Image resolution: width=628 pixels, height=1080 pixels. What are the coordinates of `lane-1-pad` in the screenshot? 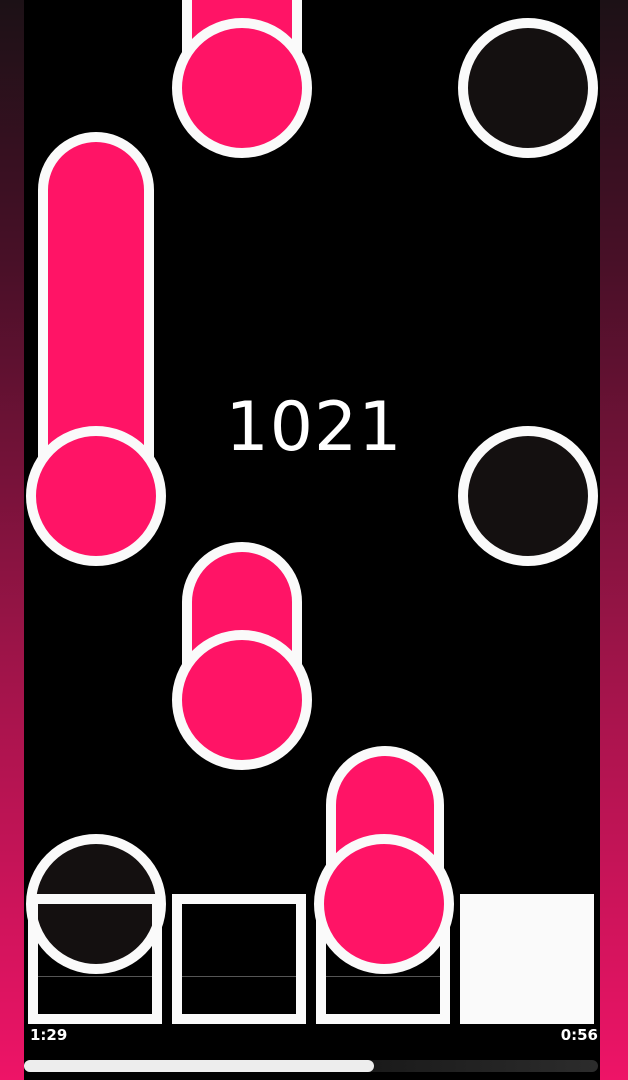 It's located at (95, 959).